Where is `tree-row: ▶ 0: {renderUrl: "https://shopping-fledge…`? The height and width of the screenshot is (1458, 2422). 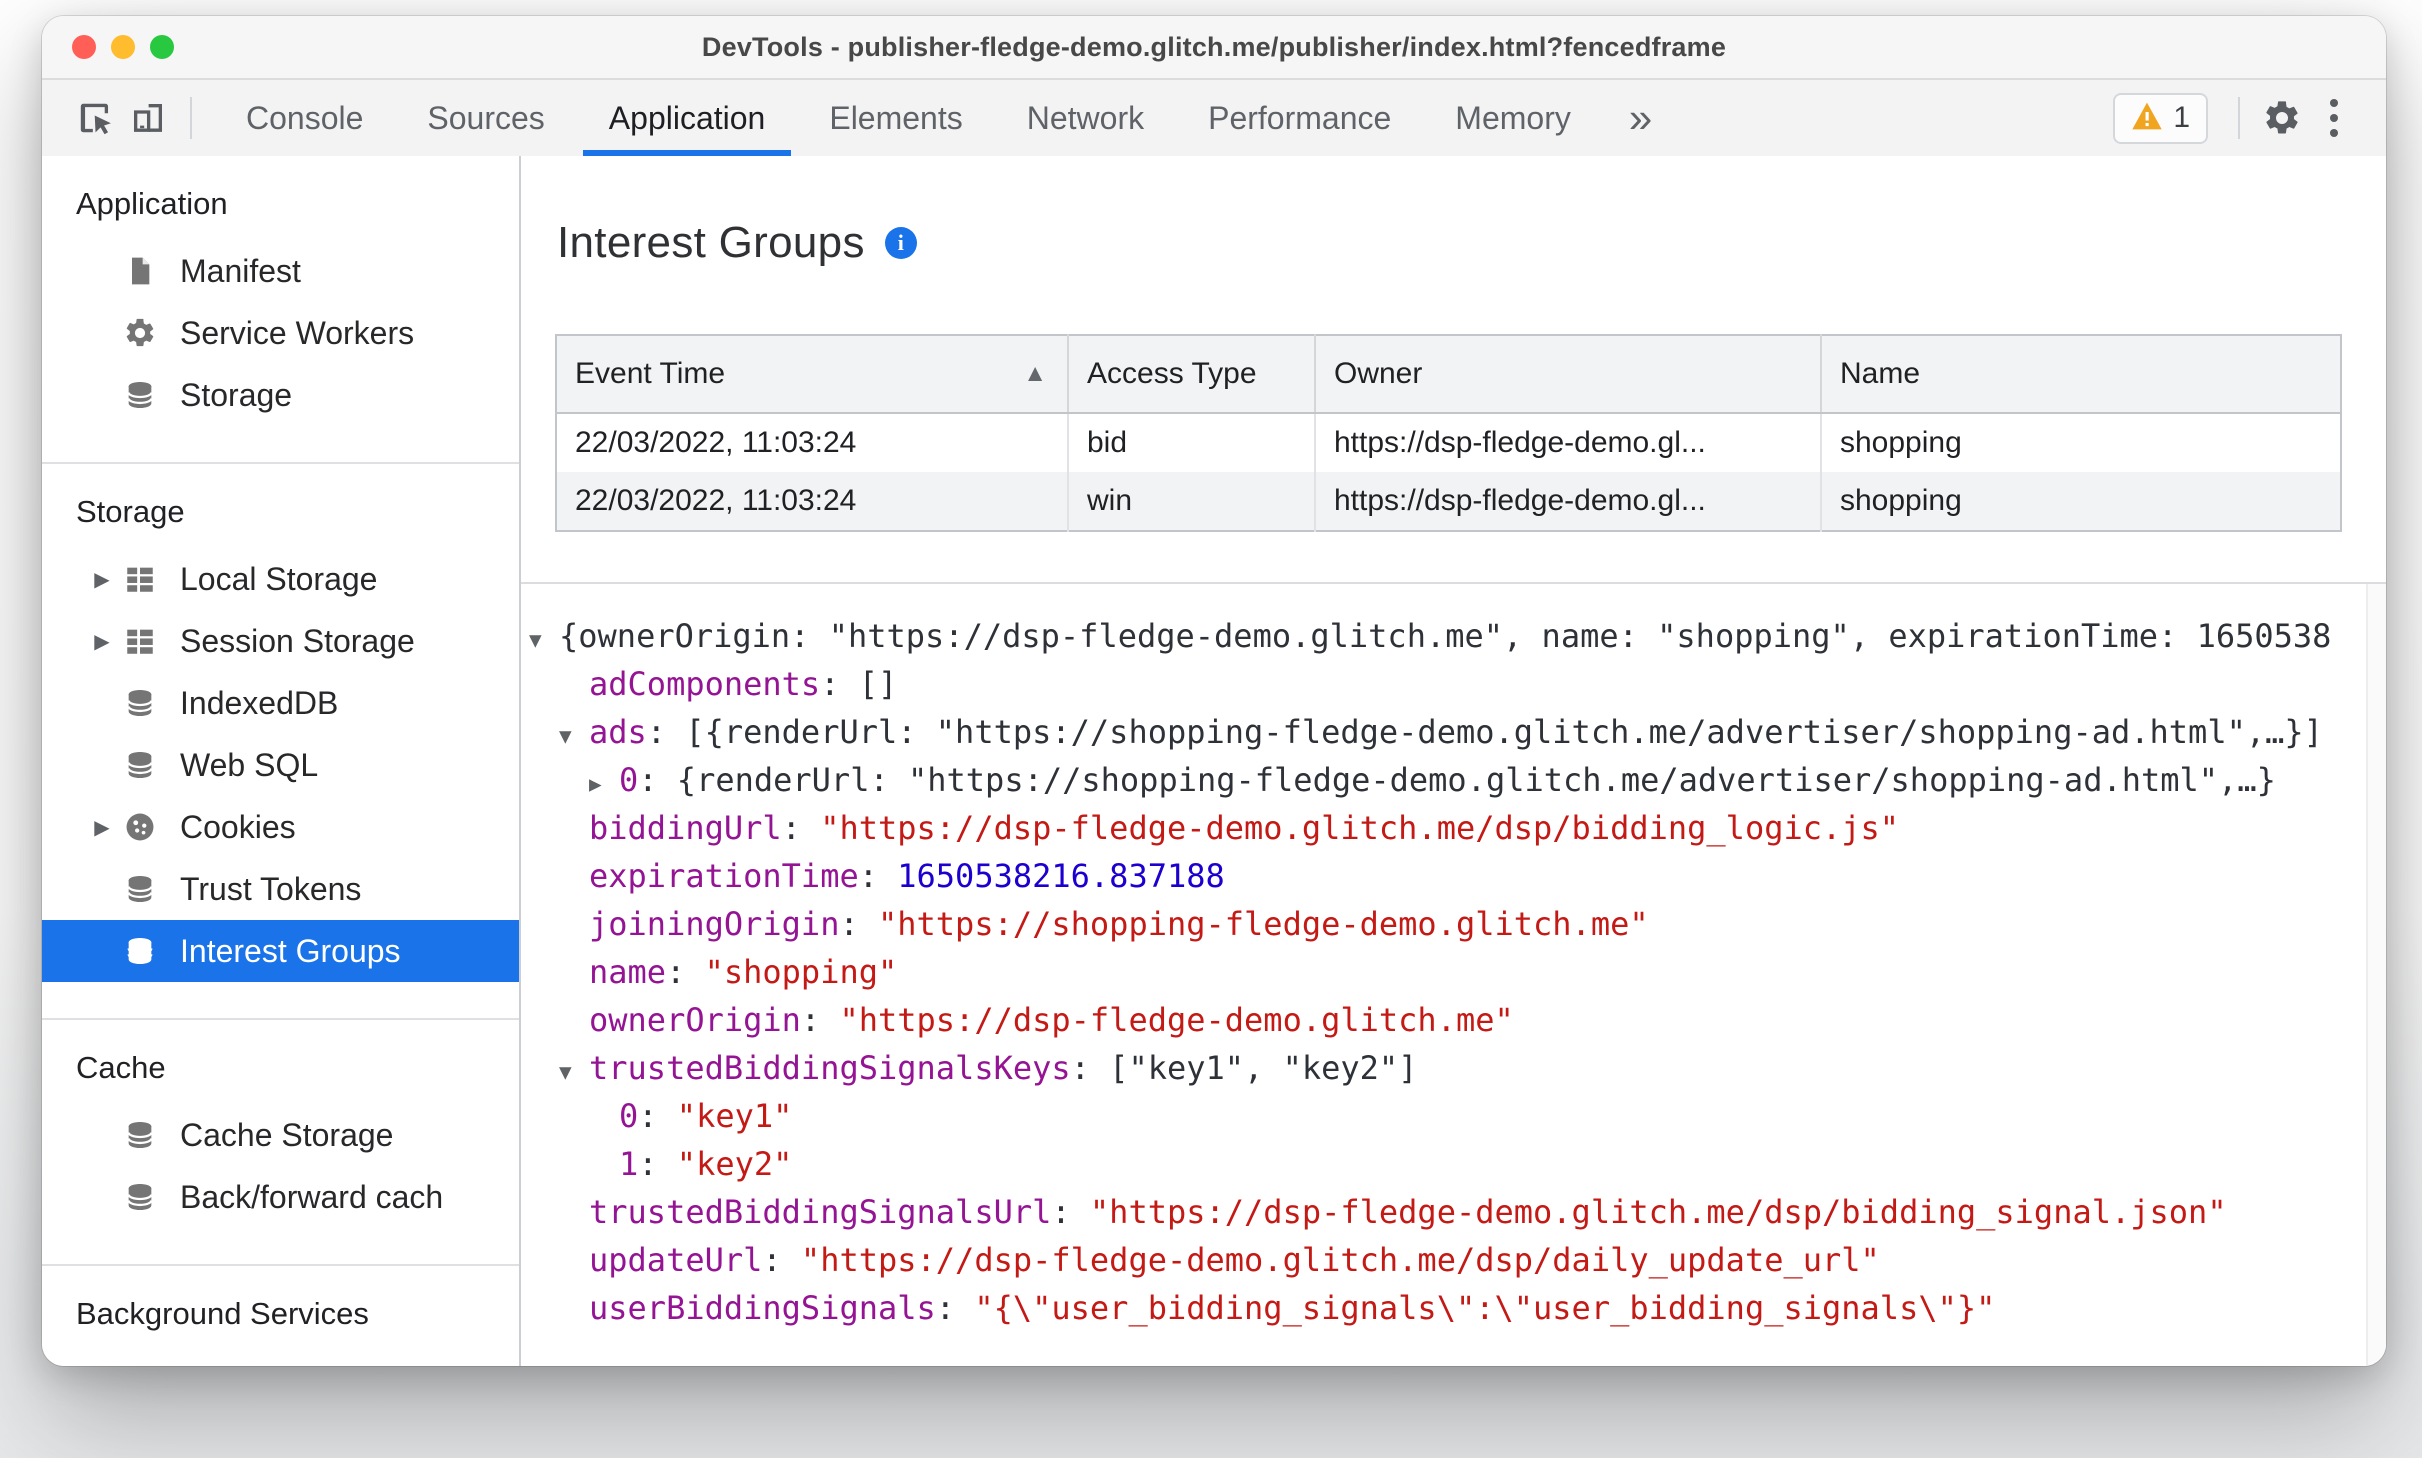 tree-row: ▶ 0: {renderUrl: "https://shopping-fledge… is located at coordinates (1447, 780).